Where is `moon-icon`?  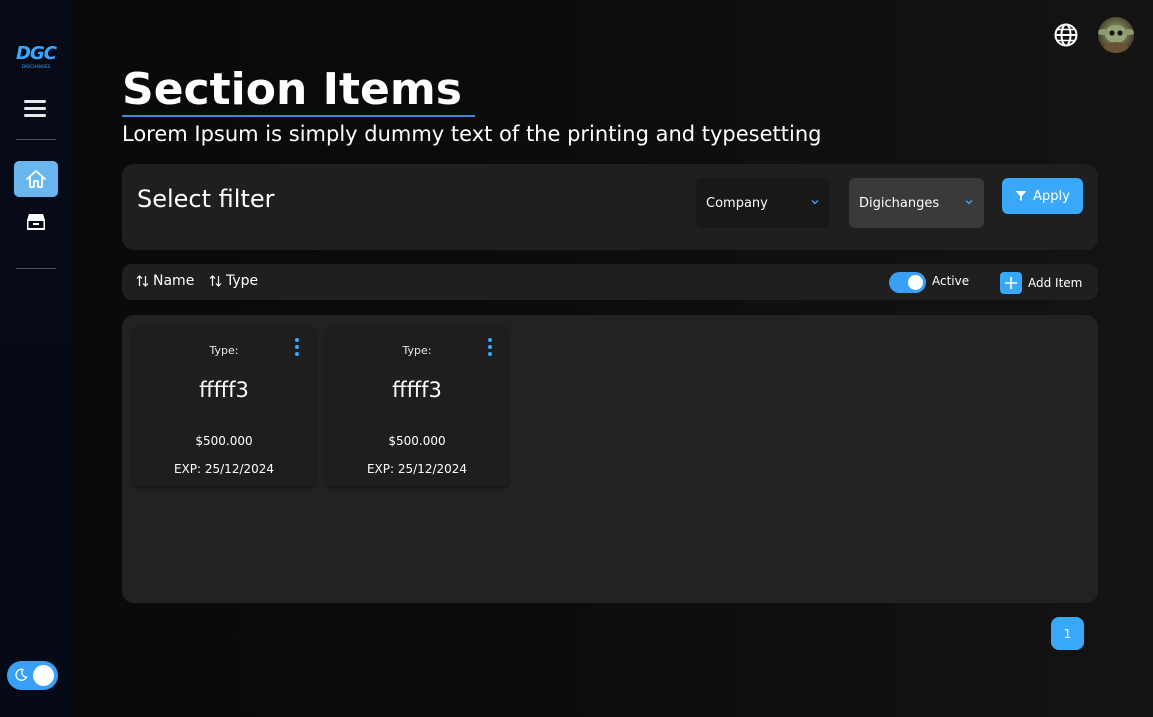 moon-icon is located at coordinates (21, 674).